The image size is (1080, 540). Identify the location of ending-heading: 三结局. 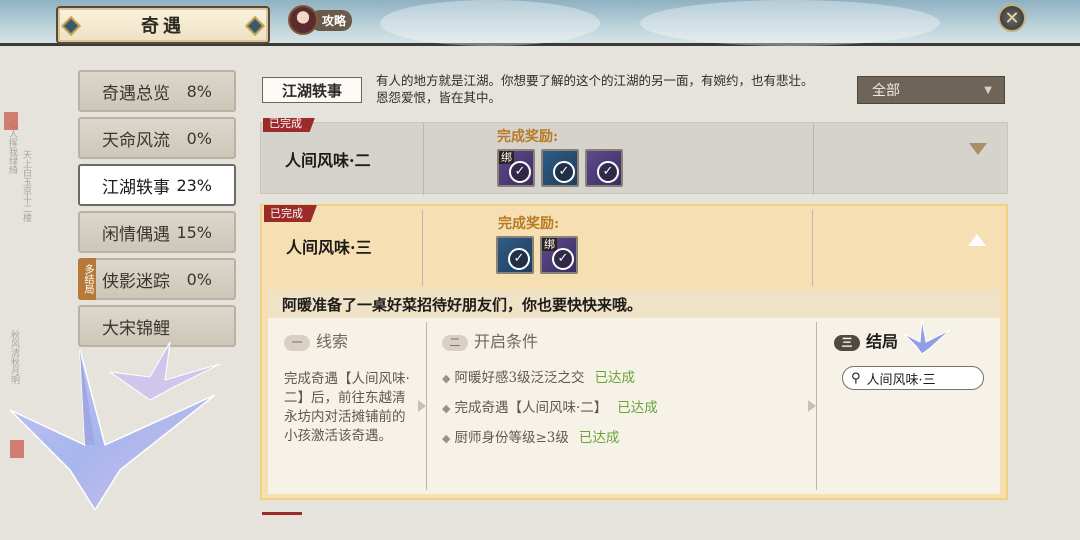
(866, 340).